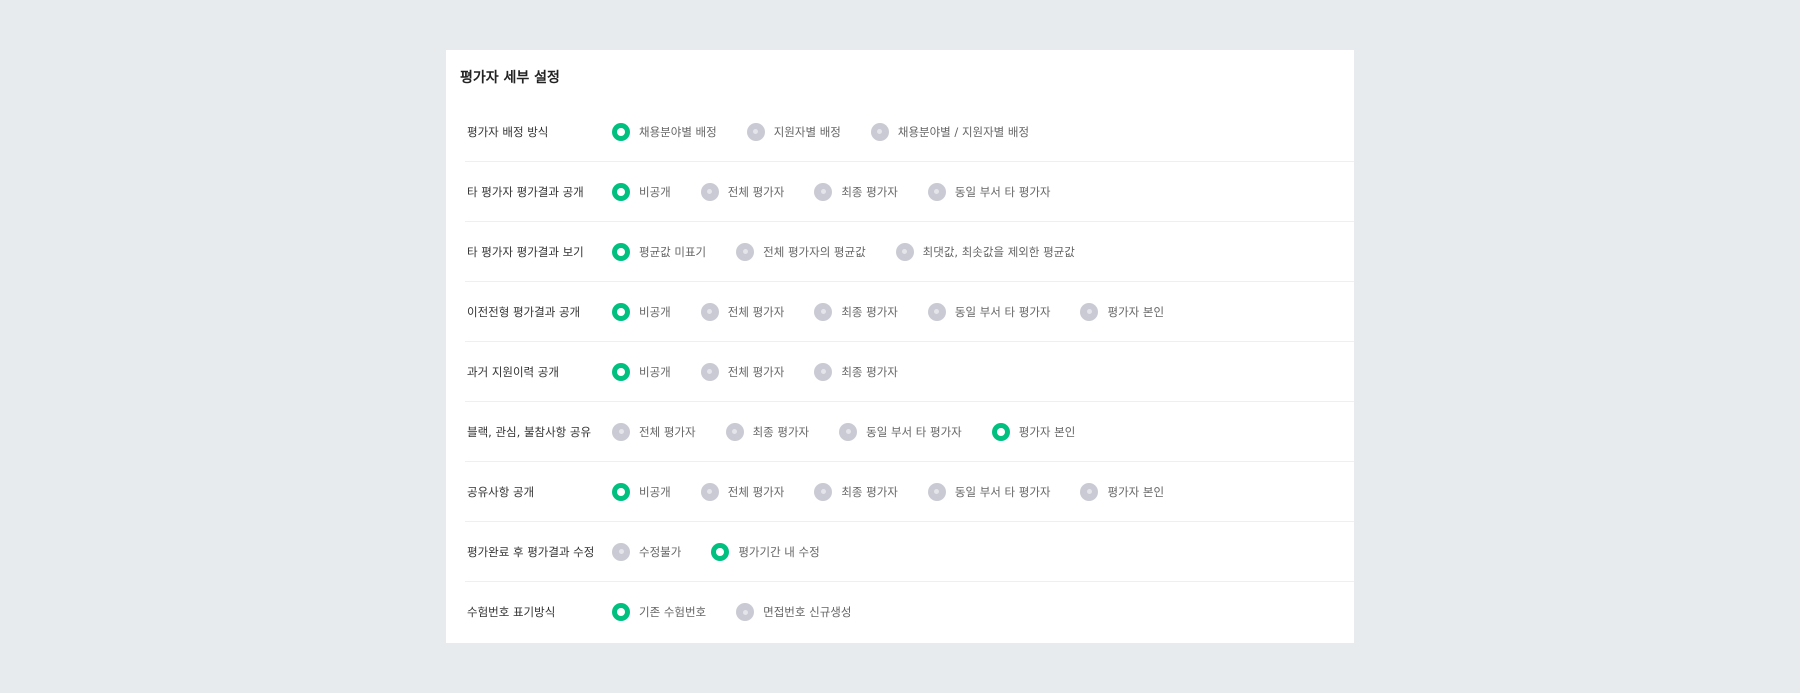 Image resolution: width=1800 pixels, height=693 pixels. I want to click on radio-option: 전체 평가자의 평균값, so click(801, 251).